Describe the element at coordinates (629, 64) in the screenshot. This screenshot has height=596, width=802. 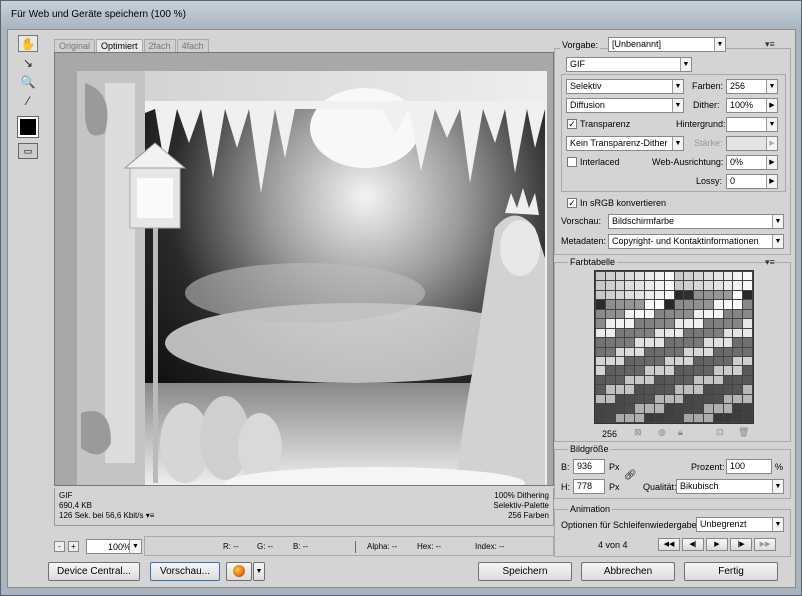
I see `format-select: GIF ▼` at that location.